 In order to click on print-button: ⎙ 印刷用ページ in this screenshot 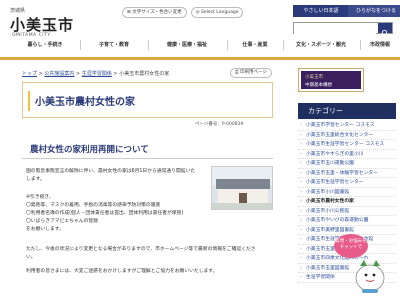, I will do `click(251, 73)`.